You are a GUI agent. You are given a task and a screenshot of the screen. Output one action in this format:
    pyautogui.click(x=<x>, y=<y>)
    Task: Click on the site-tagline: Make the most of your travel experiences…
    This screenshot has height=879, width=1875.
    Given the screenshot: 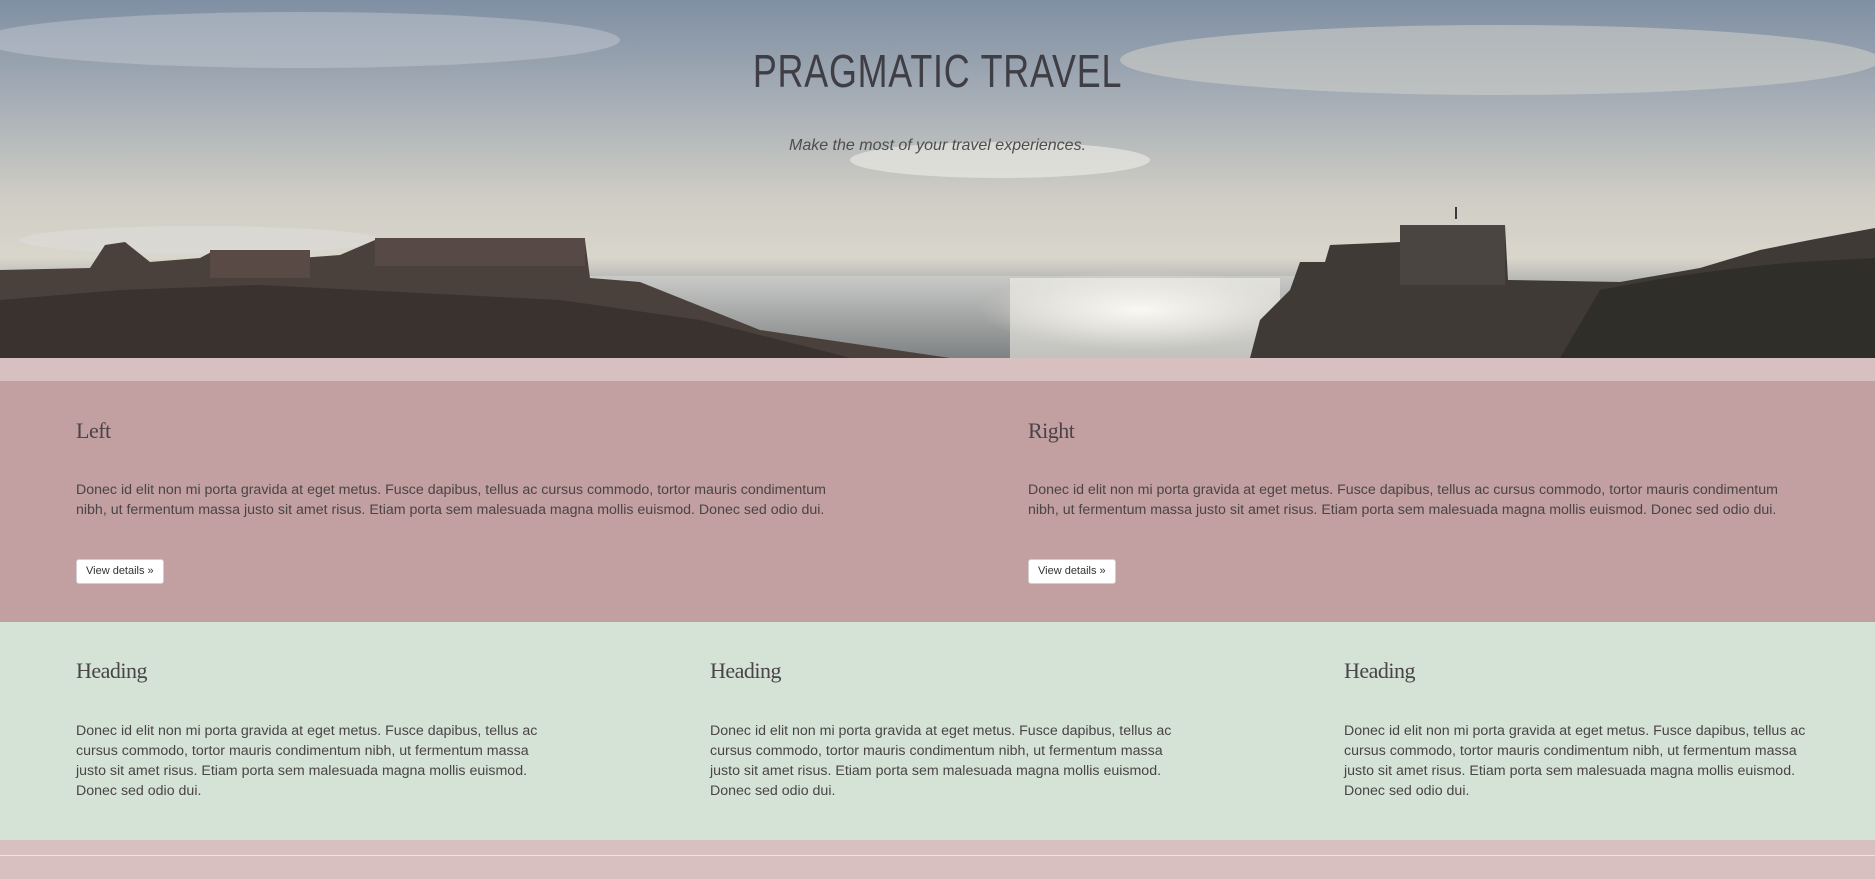 What is the action you would take?
    pyautogui.click(x=937, y=145)
    